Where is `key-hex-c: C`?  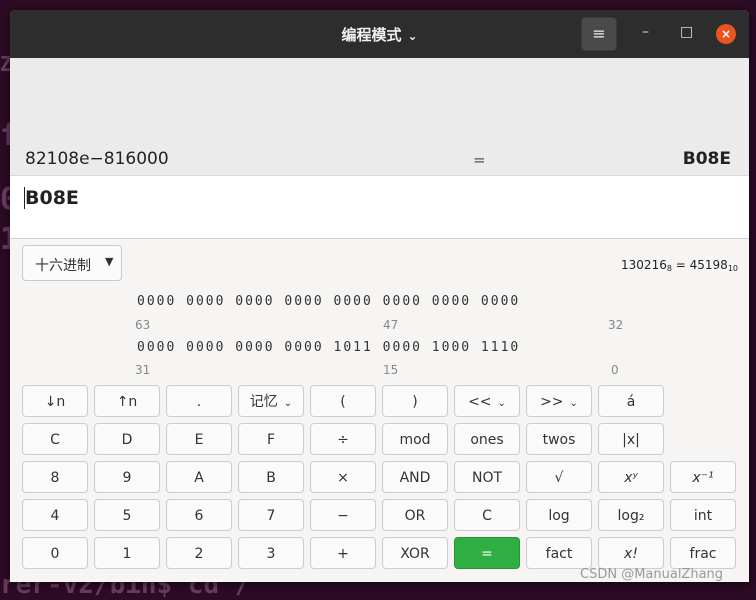
key-hex-c: C is located at coordinates (55, 439).